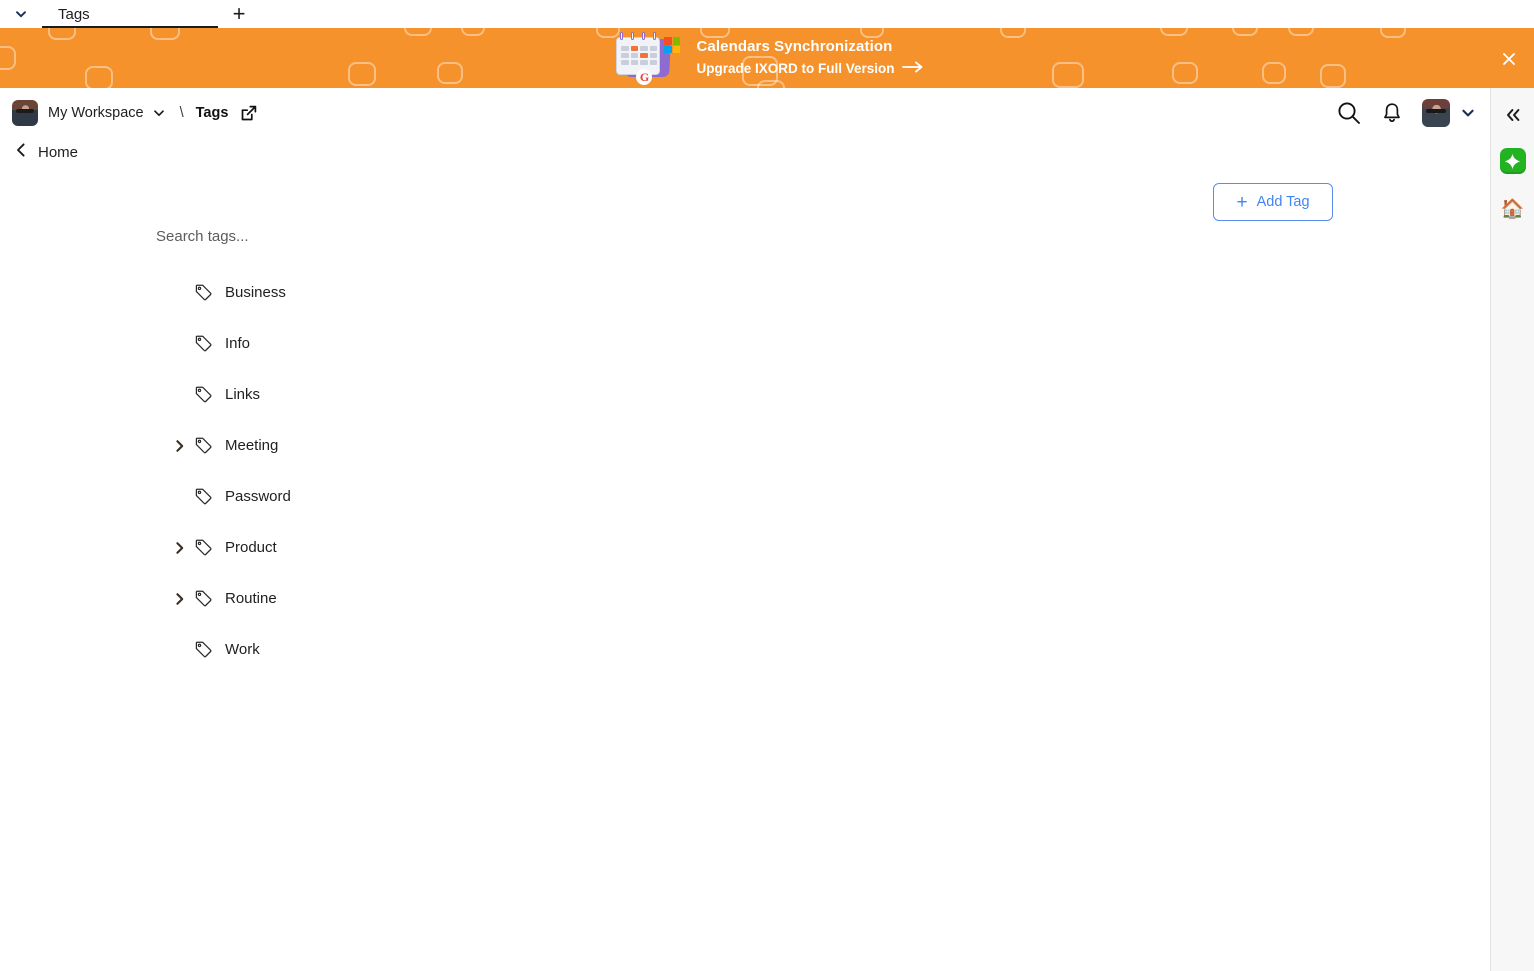  Describe the element at coordinates (159, 113) in the screenshot. I see `workspace-chevron-down-icon` at that location.